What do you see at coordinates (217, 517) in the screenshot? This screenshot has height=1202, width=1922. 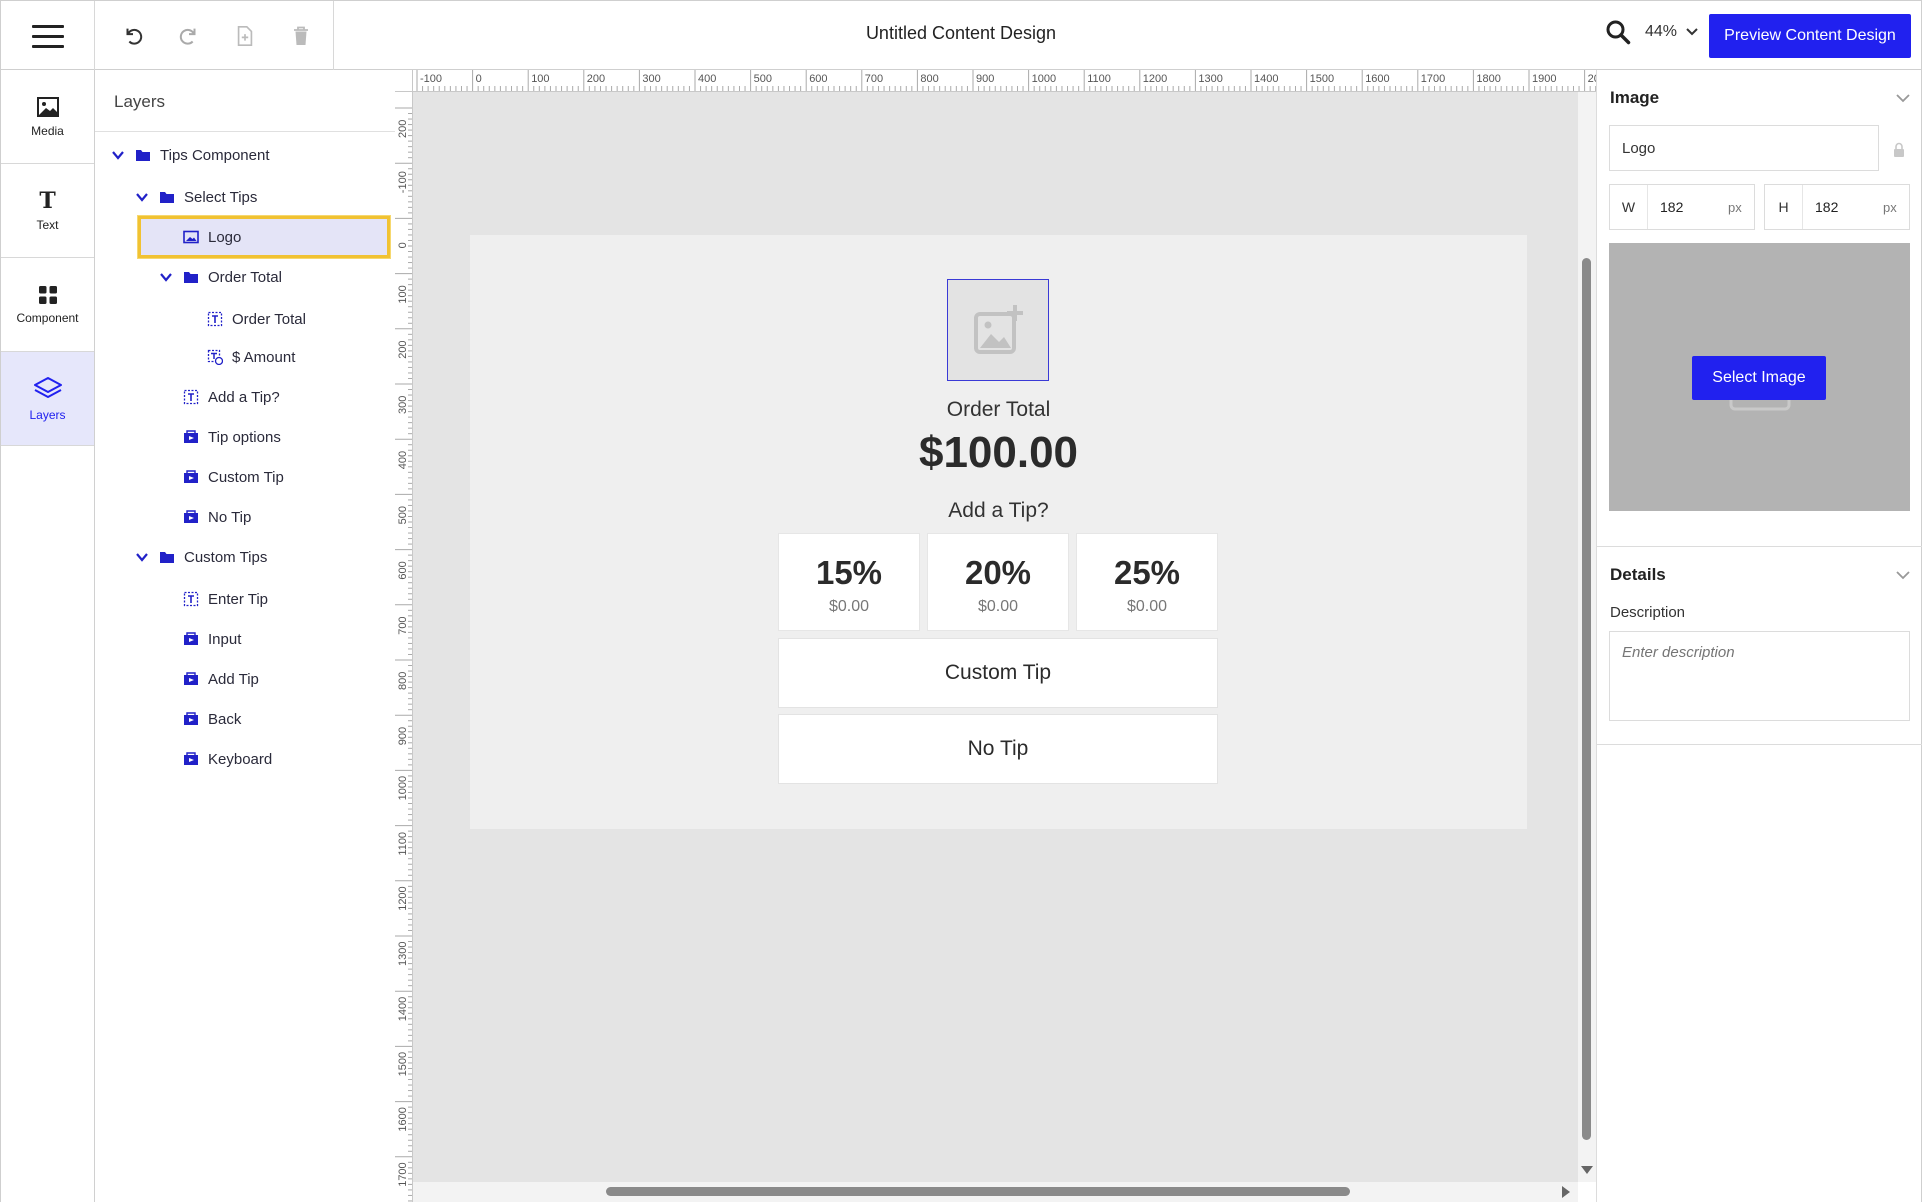 I see `layer-row: No Tip` at bounding box center [217, 517].